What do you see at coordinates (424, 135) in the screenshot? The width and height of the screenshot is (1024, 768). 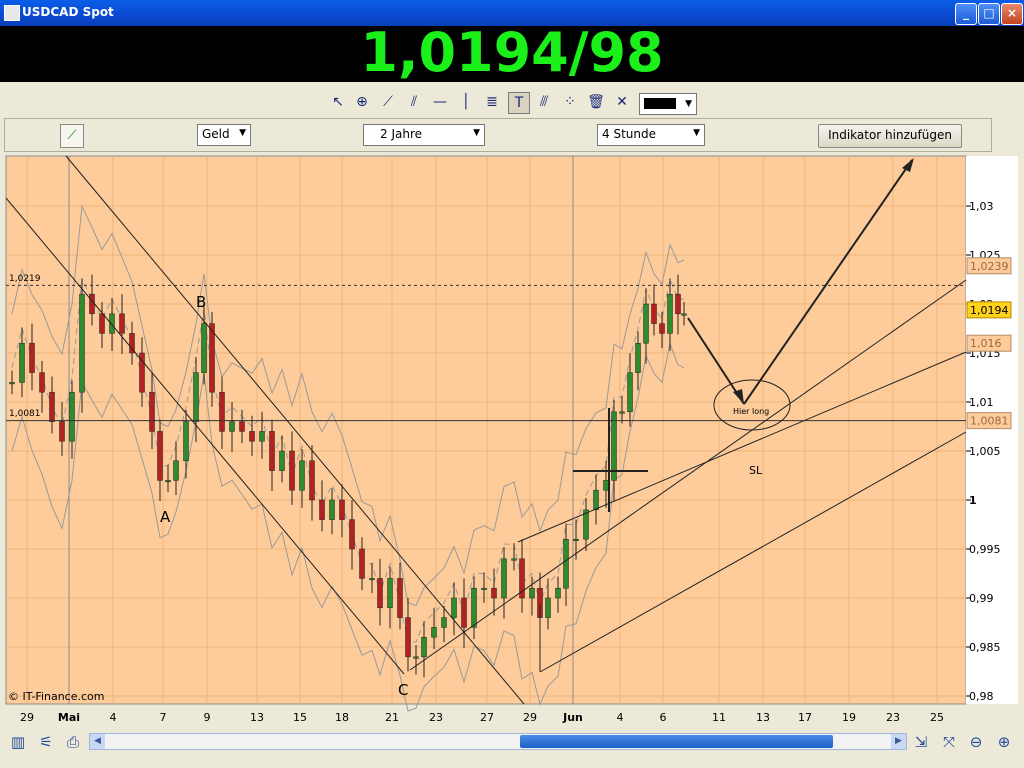 I see `period-select: 2 Jahre ▼` at bounding box center [424, 135].